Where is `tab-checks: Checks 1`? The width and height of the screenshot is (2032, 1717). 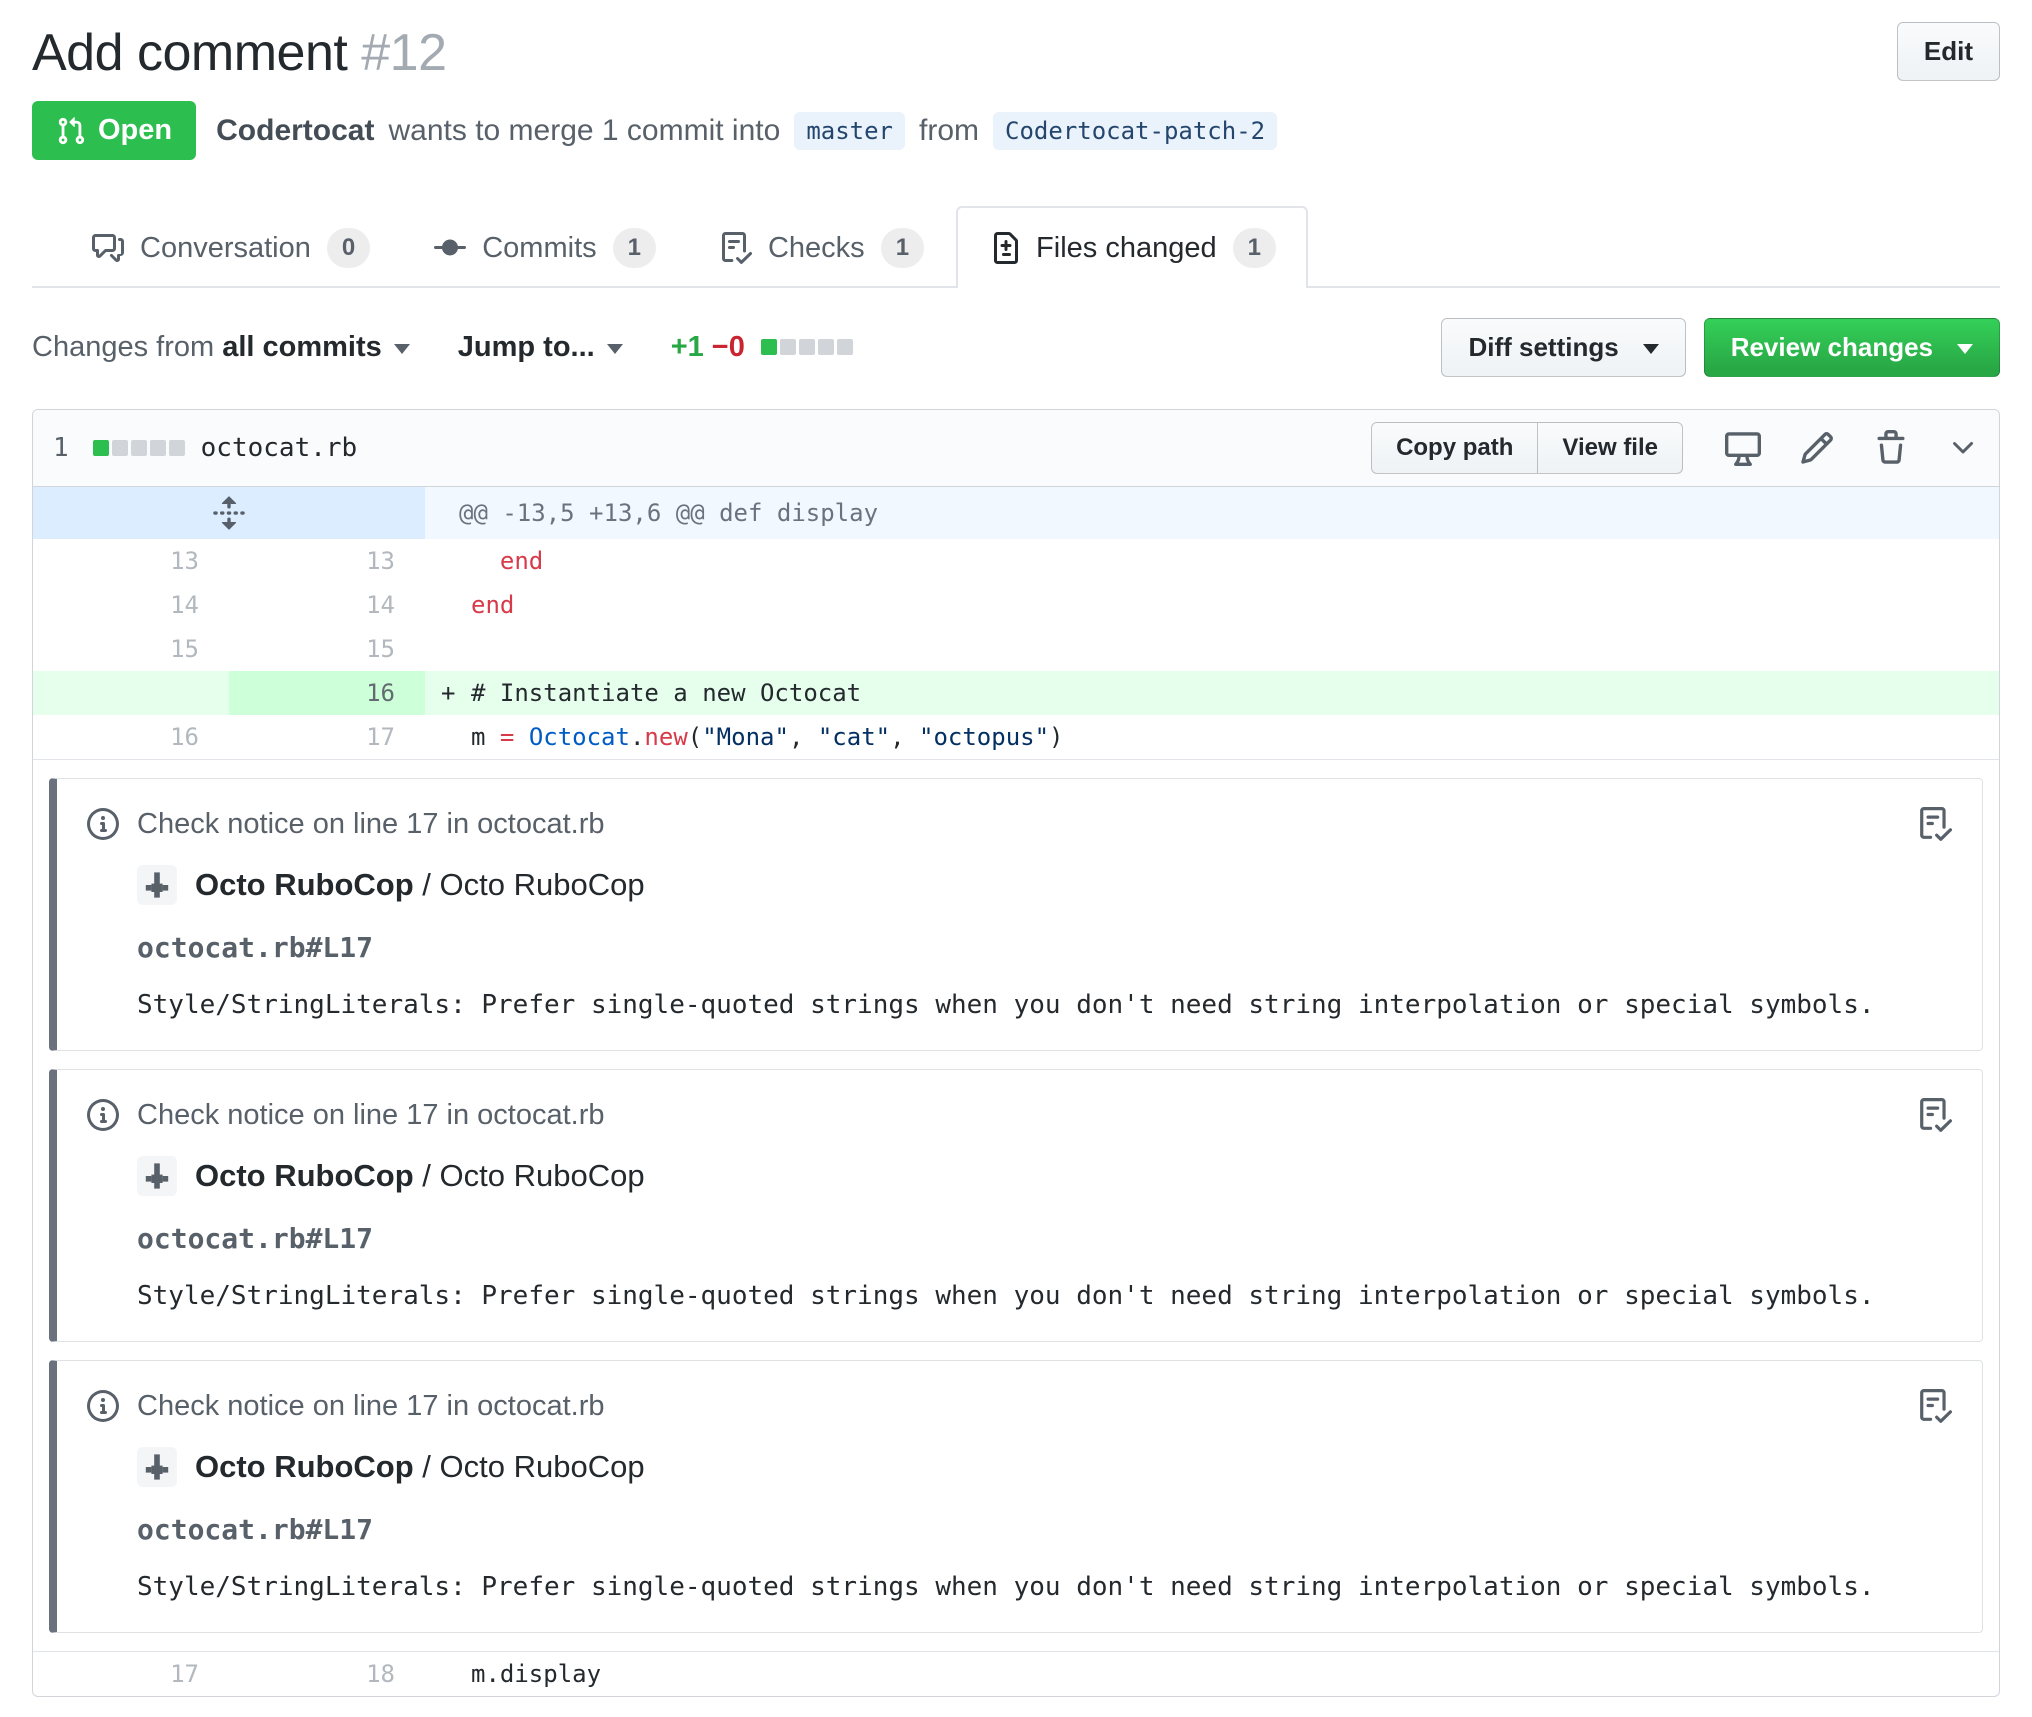 tab-checks: Checks 1 is located at coordinates (822, 247).